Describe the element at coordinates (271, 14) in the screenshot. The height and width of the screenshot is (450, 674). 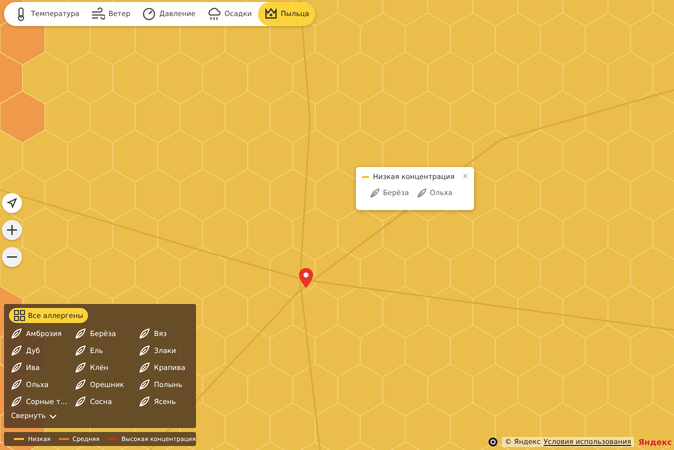
I see `crown-icon` at that location.